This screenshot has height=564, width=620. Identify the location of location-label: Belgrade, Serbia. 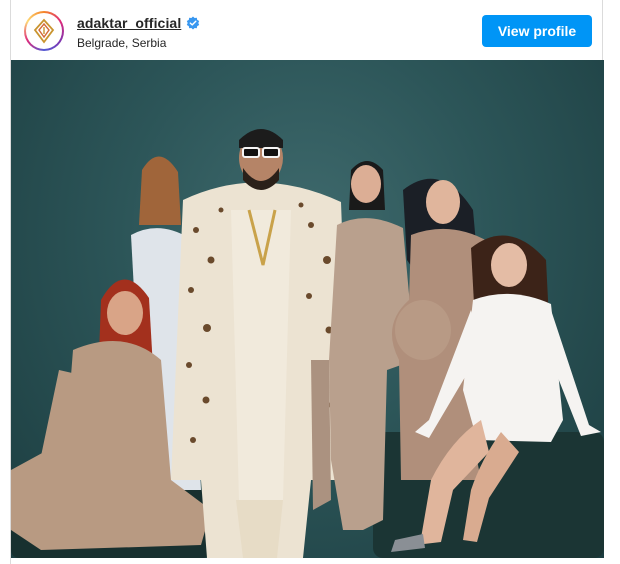
(138, 43).